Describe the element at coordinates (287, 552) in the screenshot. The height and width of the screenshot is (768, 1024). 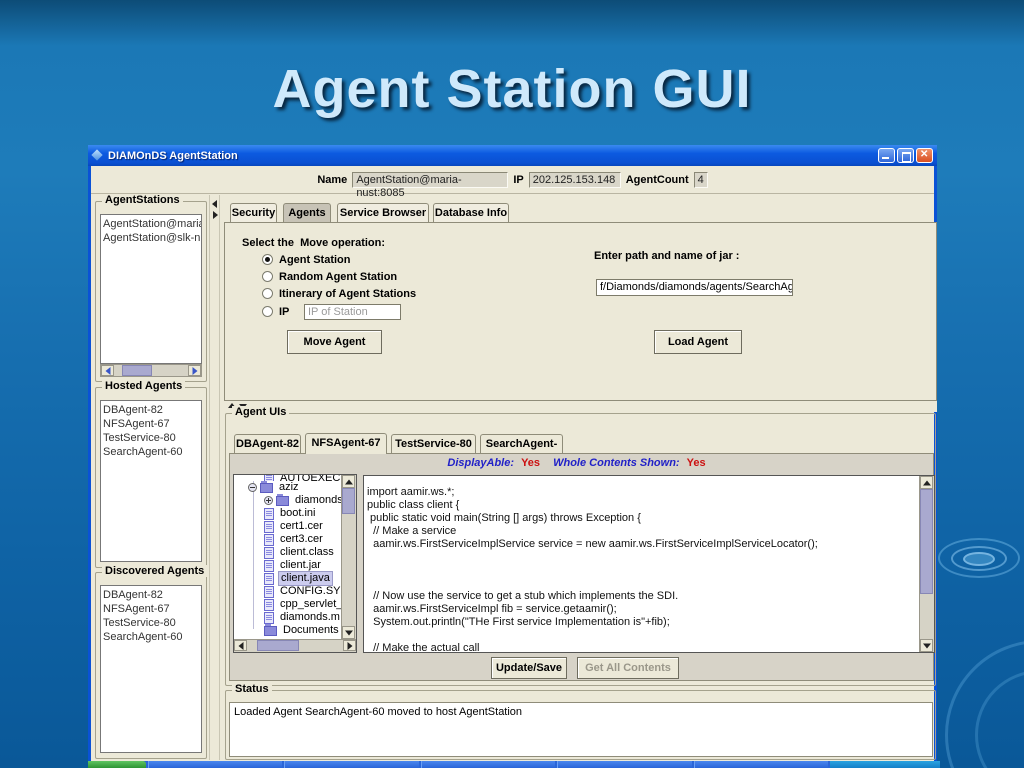
I see `tree-item-clientclass: client.class` at that location.